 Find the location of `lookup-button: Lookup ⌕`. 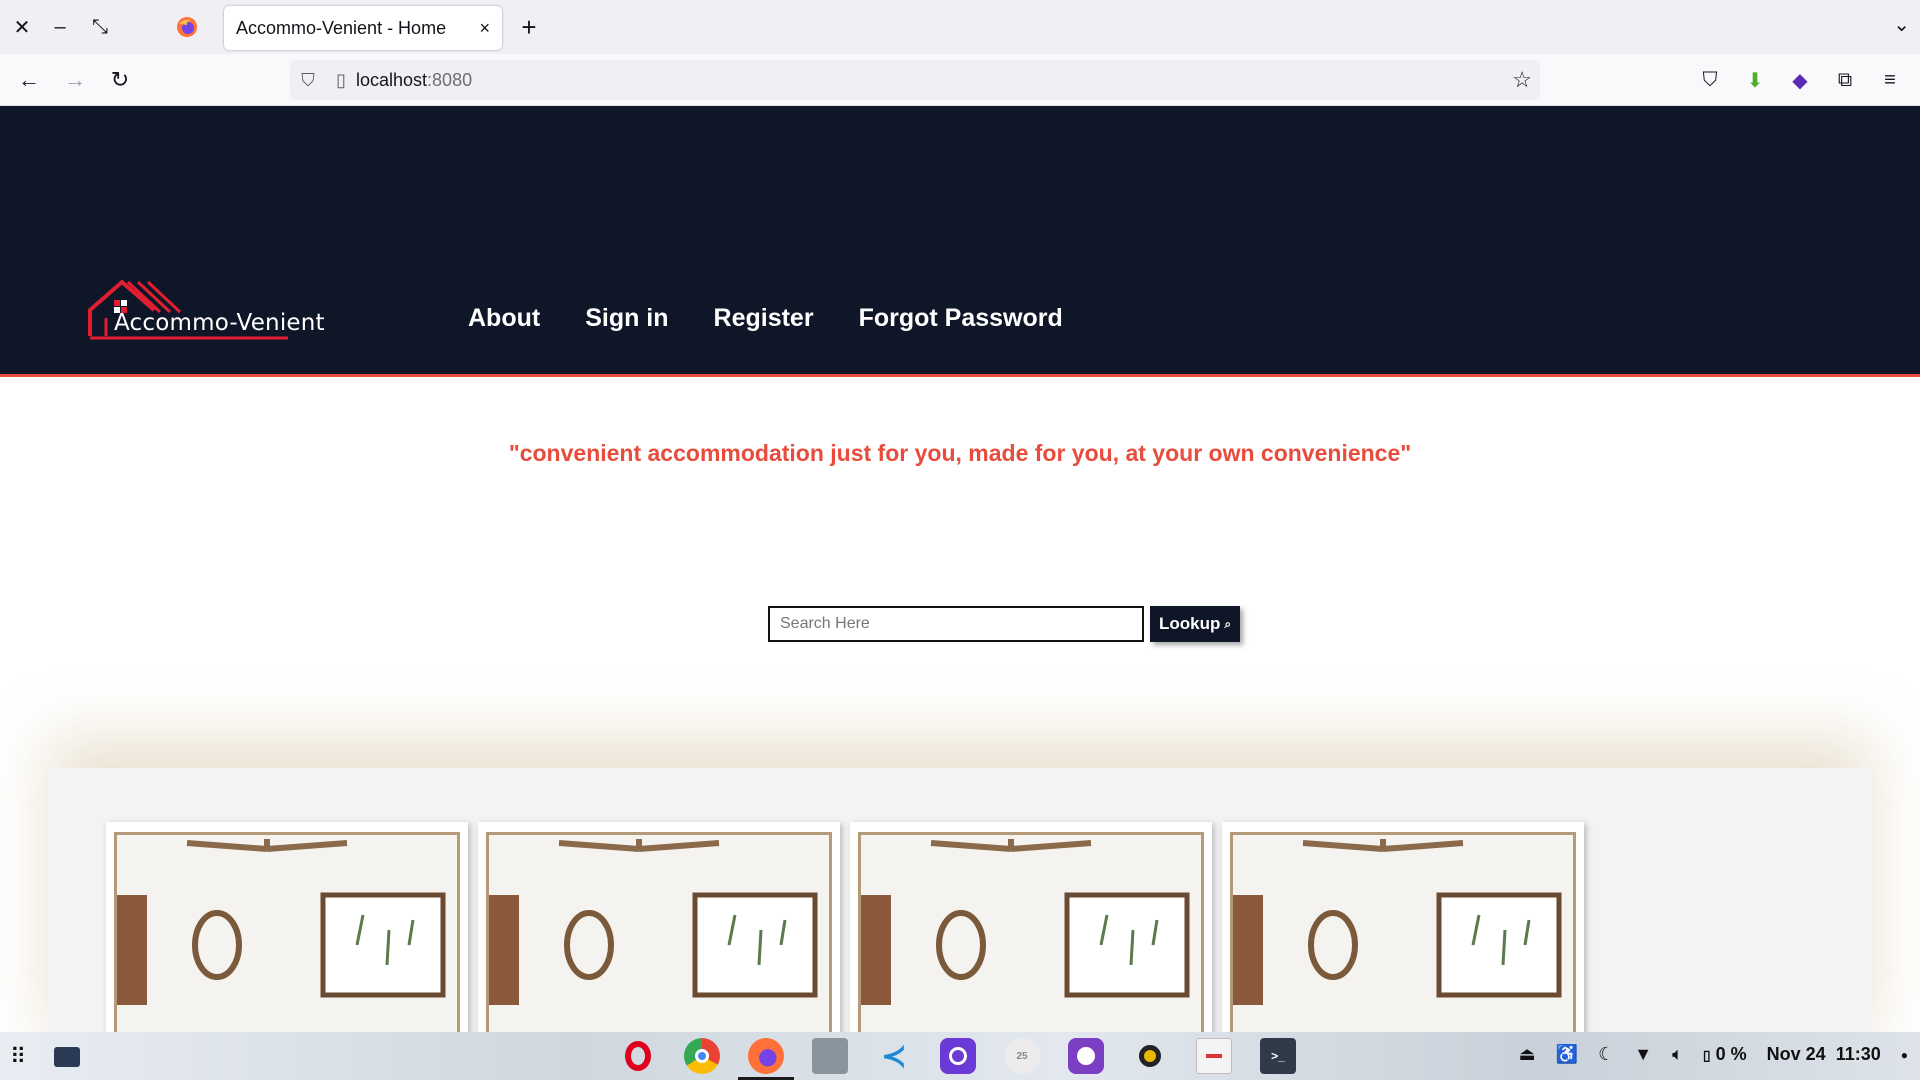

lookup-button: Lookup ⌕ is located at coordinates (1195, 624).